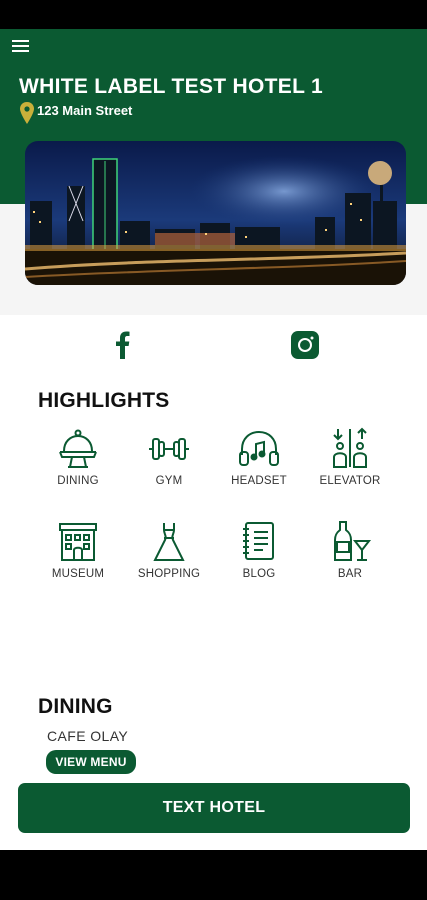 The image size is (427, 900). What do you see at coordinates (123, 345) in the screenshot?
I see `facebook-icon` at bounding box center [123, 345].